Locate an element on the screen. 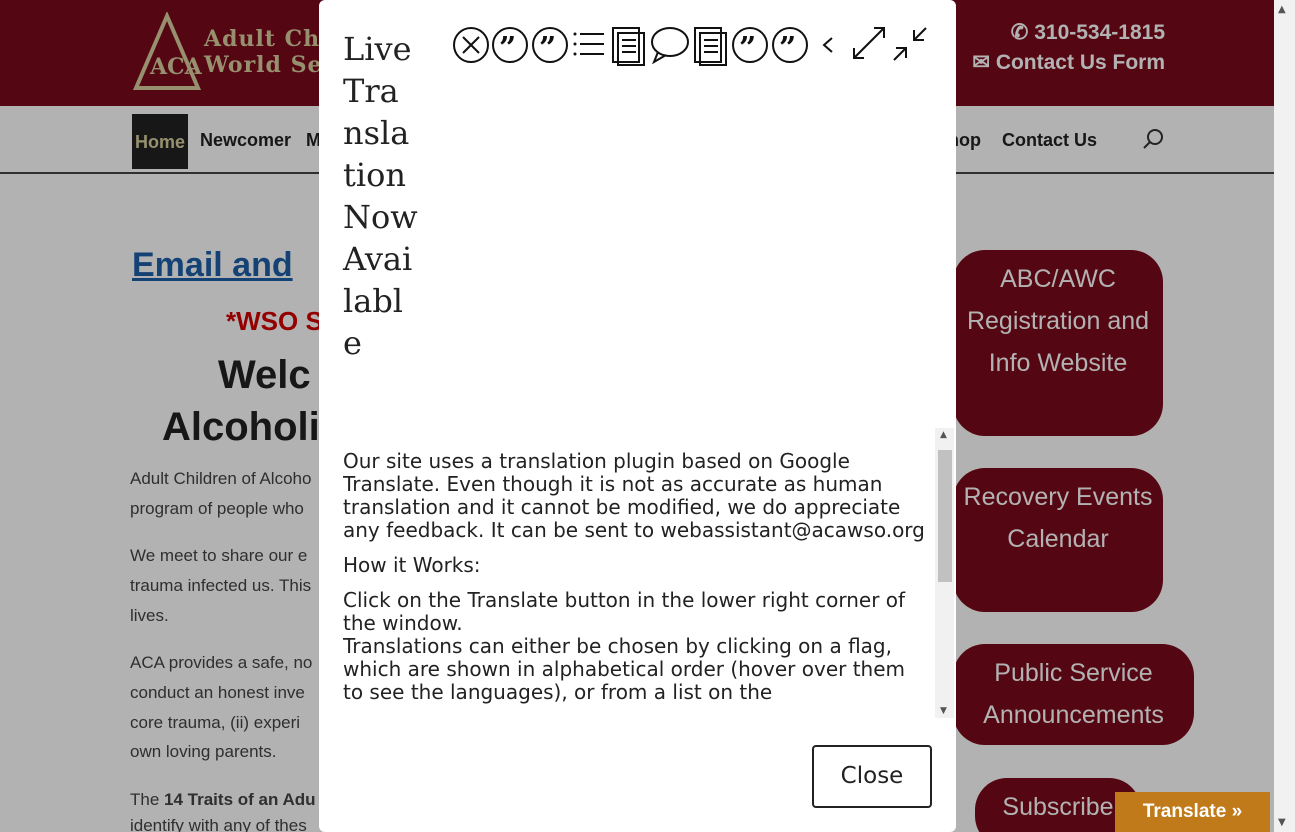  quote-icon-2: ” is located at coordinates (550, 44).